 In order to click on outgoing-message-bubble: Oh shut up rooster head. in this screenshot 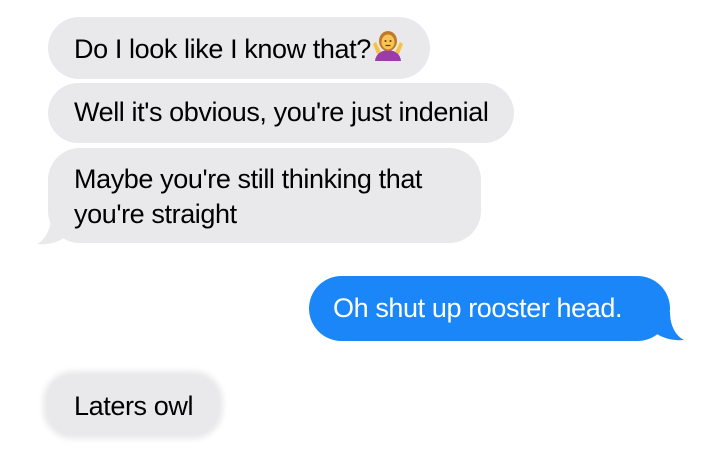, I will do `click(489, 308)`.